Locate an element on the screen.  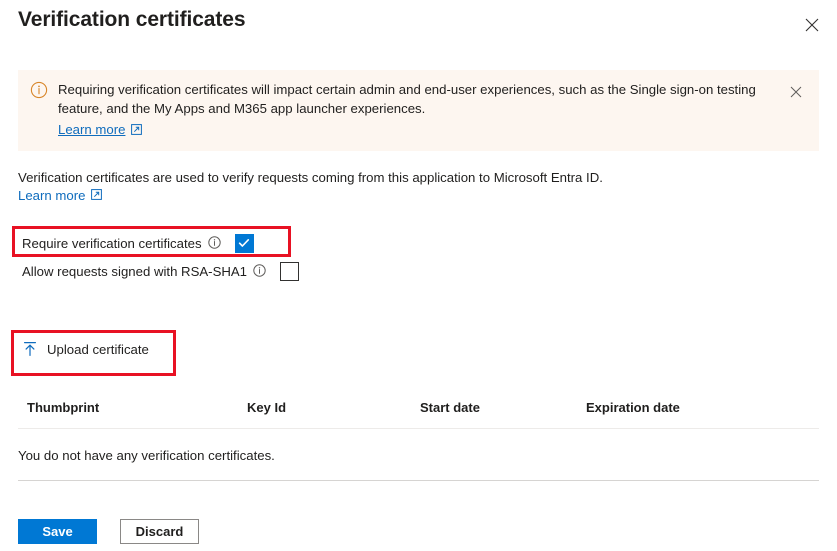
upload-certificate-button: Upload certificate is located at coordinates (85, 349).